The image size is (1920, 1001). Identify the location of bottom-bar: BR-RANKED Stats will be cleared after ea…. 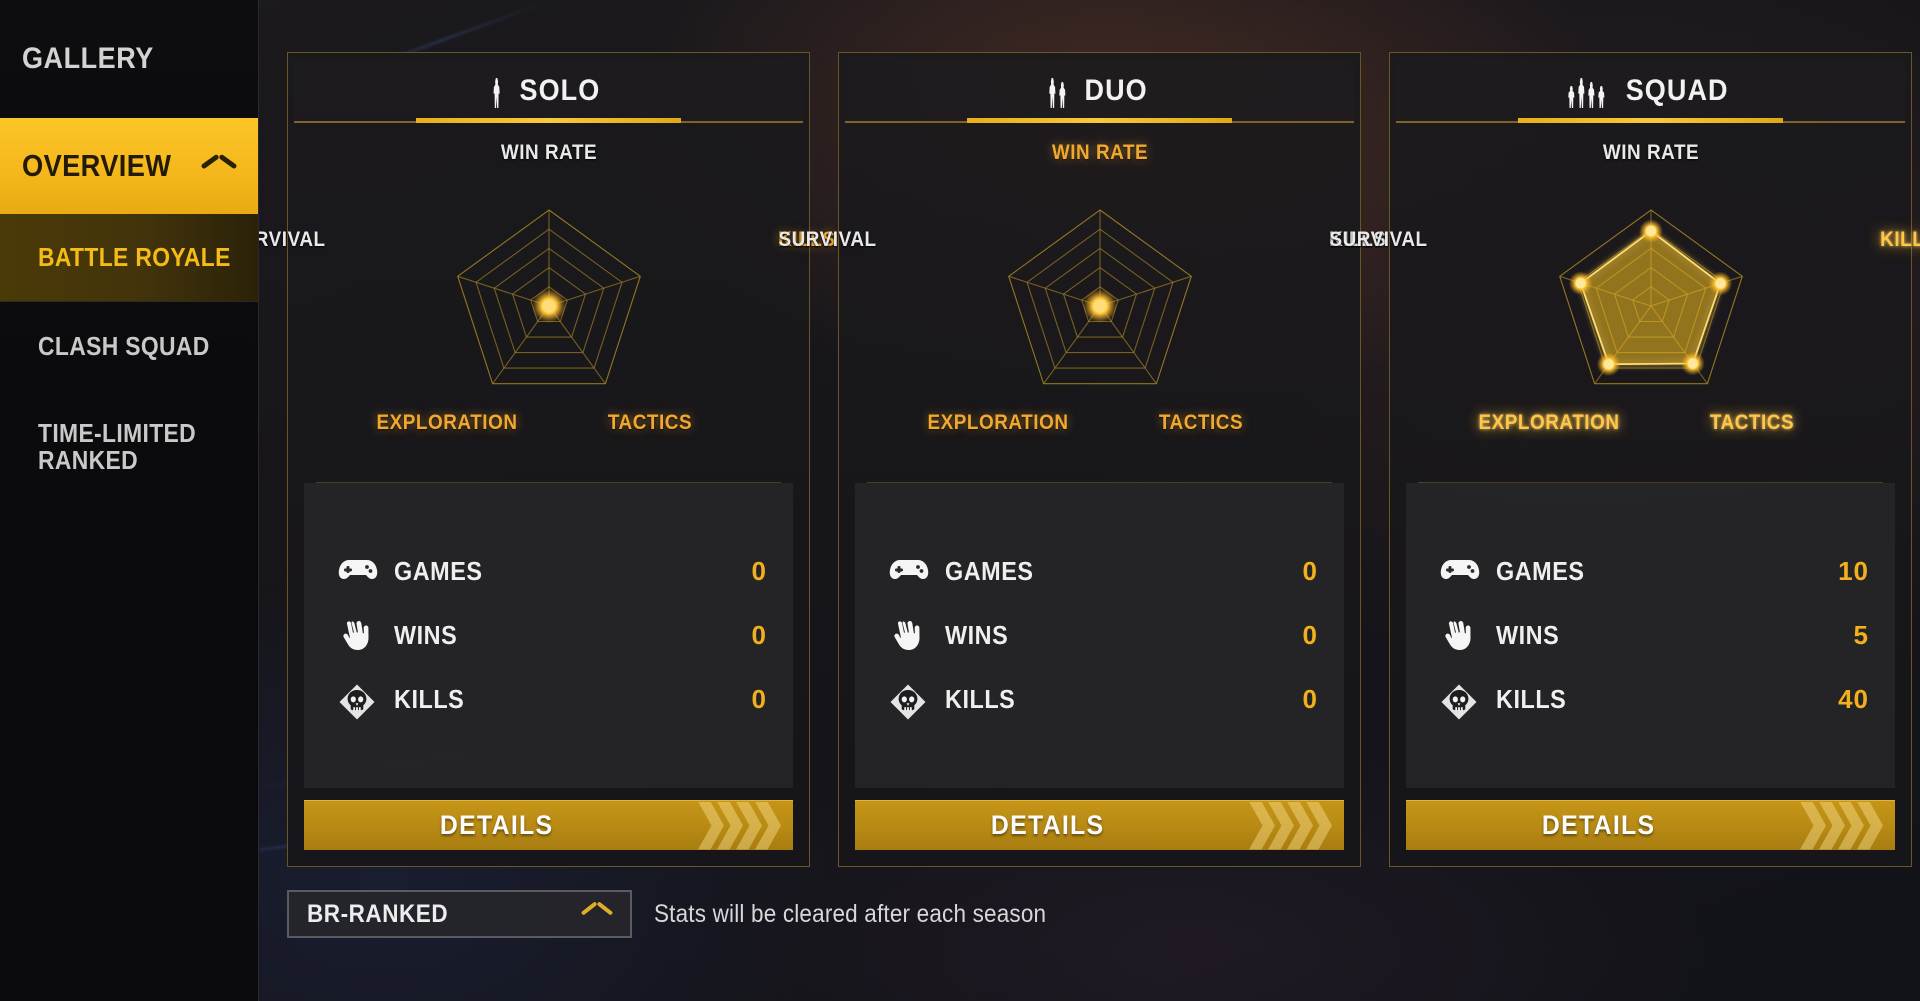
(688, 914).